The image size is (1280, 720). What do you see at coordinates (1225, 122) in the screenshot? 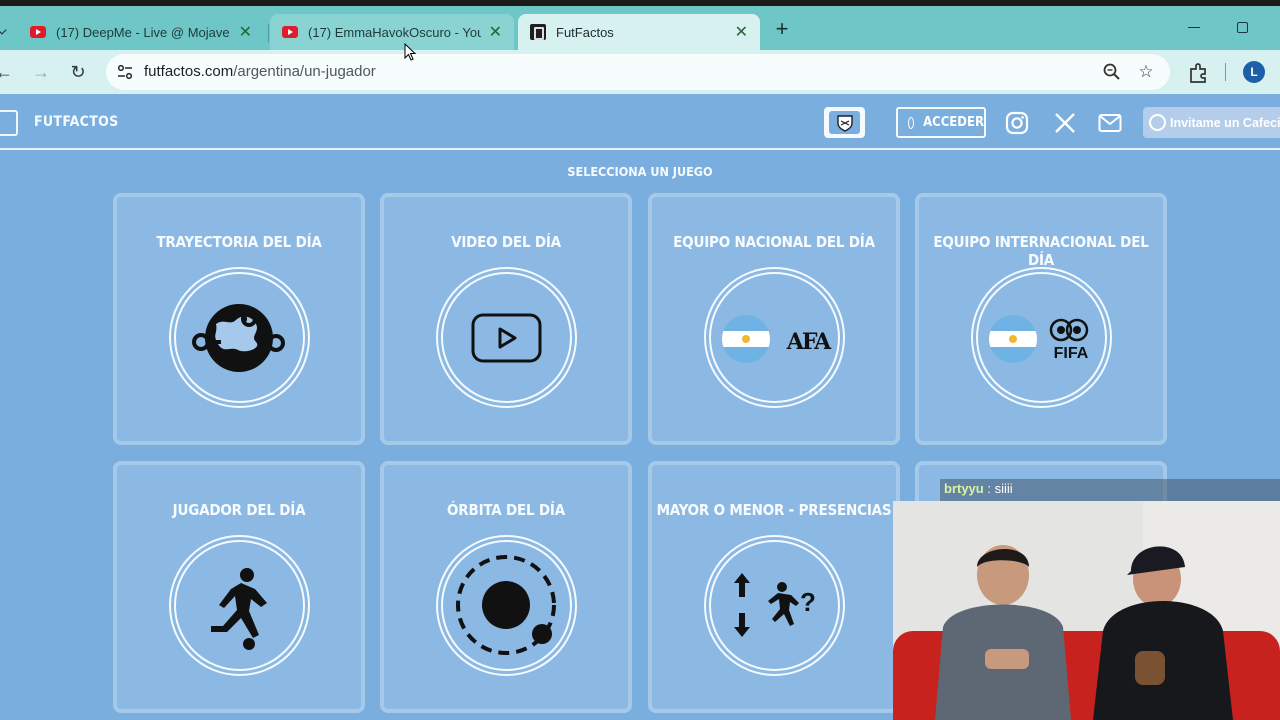
I see `cafecito-label: Invitame un Cafecito` at bounding box center [1225, 122].